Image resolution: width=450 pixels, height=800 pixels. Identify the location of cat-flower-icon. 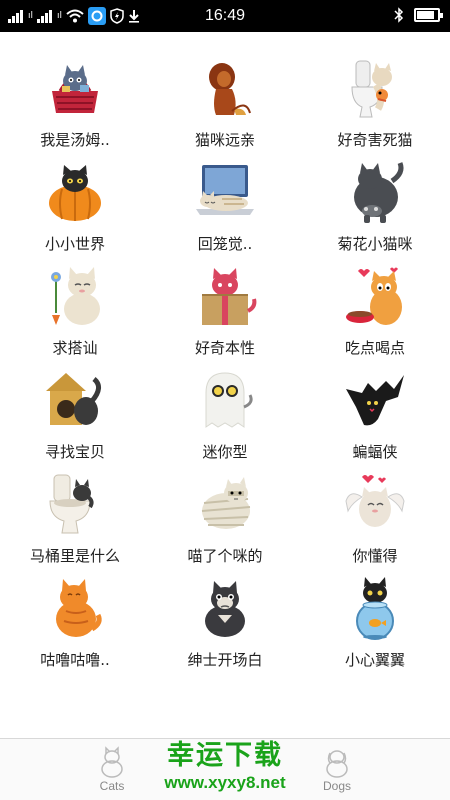
(75, 296).